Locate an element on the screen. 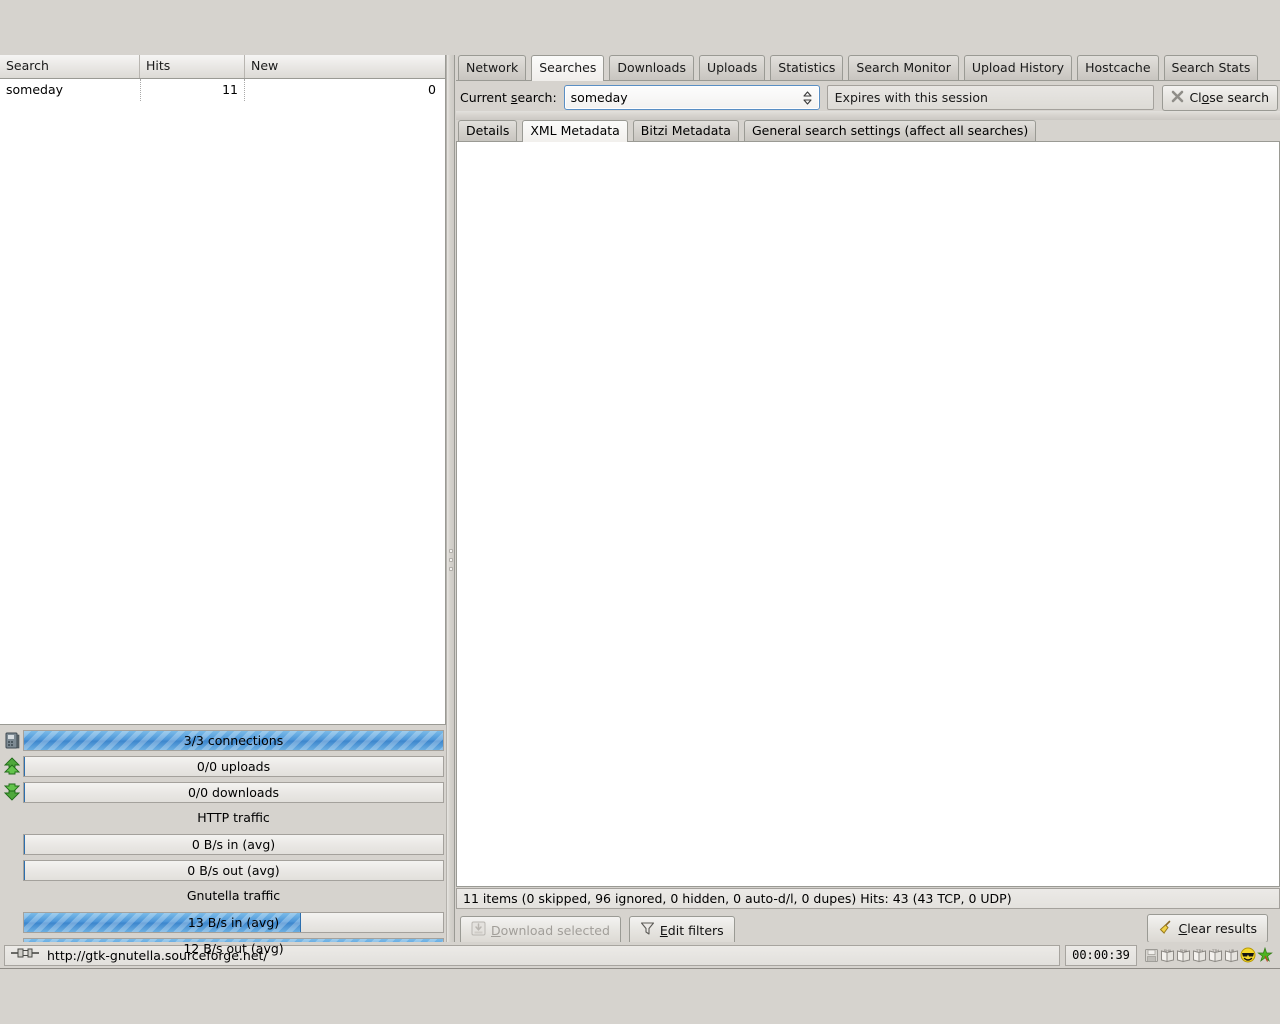 The image size is (1280, 1024). connections-label: 3/3 connections is located at coordinates (233, 740).